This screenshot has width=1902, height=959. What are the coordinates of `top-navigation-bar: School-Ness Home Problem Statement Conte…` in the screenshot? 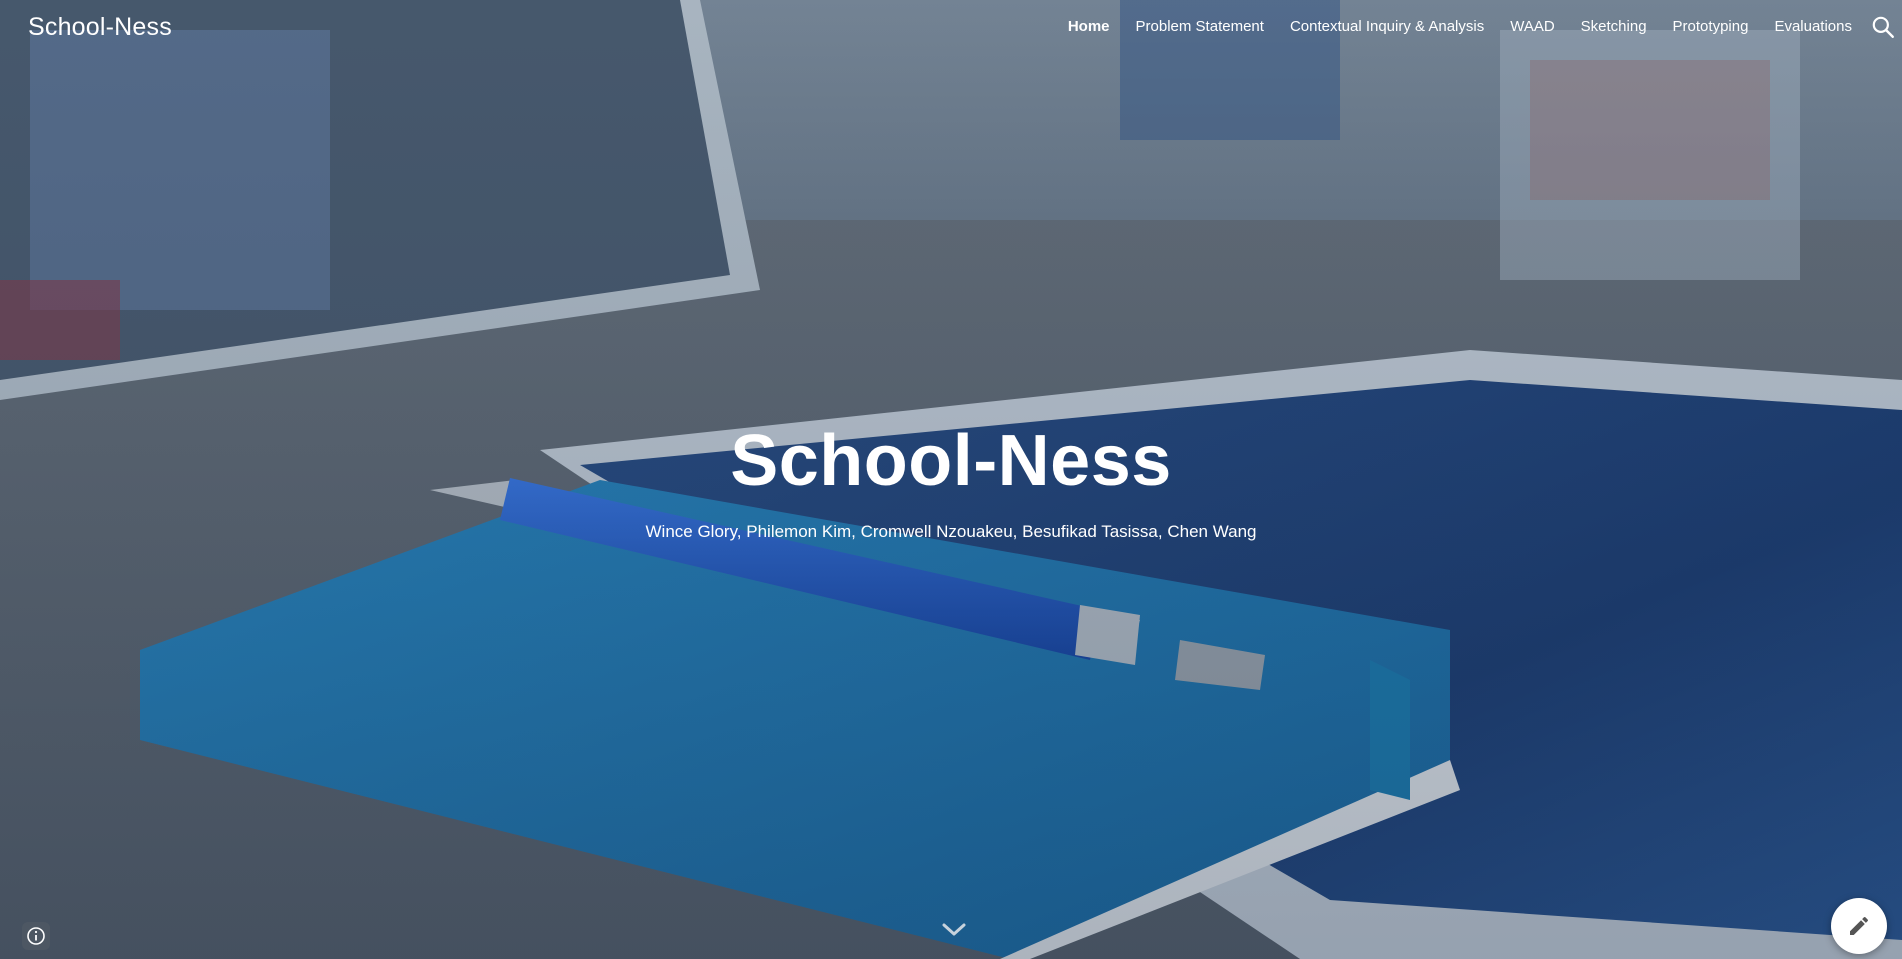 It's located at (951, 28).